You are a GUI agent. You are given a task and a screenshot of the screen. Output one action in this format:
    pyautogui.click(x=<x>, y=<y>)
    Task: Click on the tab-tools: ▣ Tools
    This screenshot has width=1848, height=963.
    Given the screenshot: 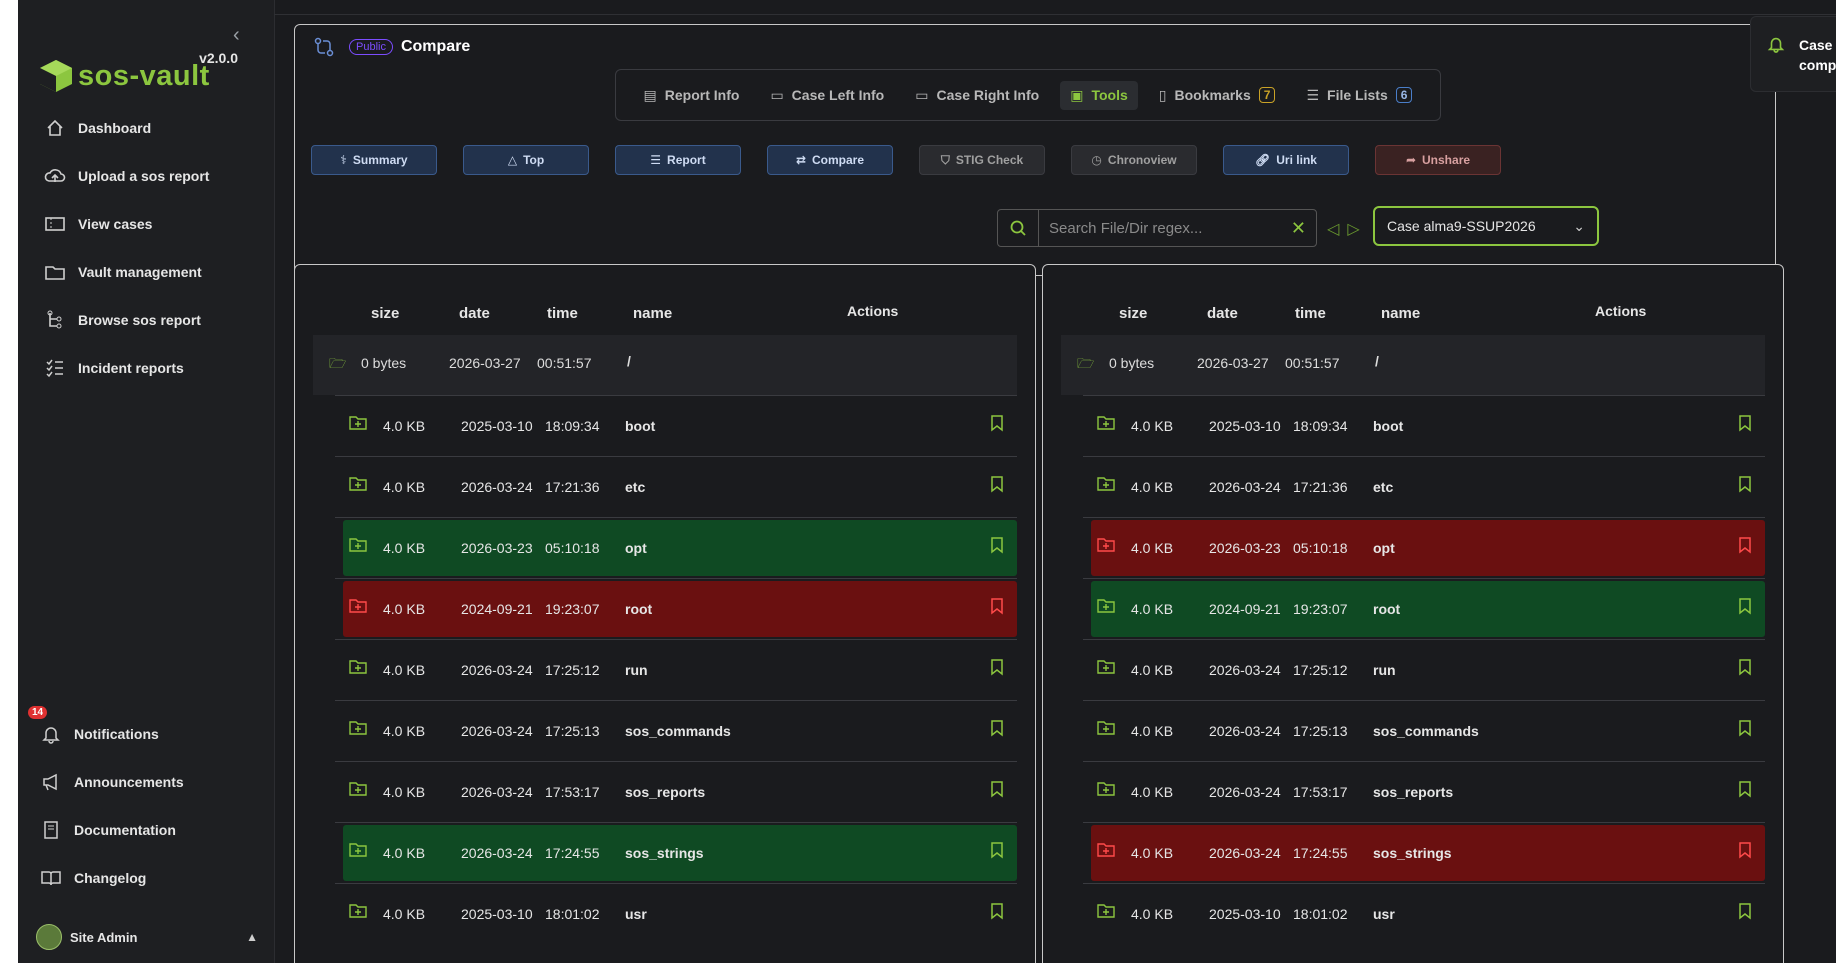 What is the action you would take?
    pyautogui.click(x=1099, y=95)
    